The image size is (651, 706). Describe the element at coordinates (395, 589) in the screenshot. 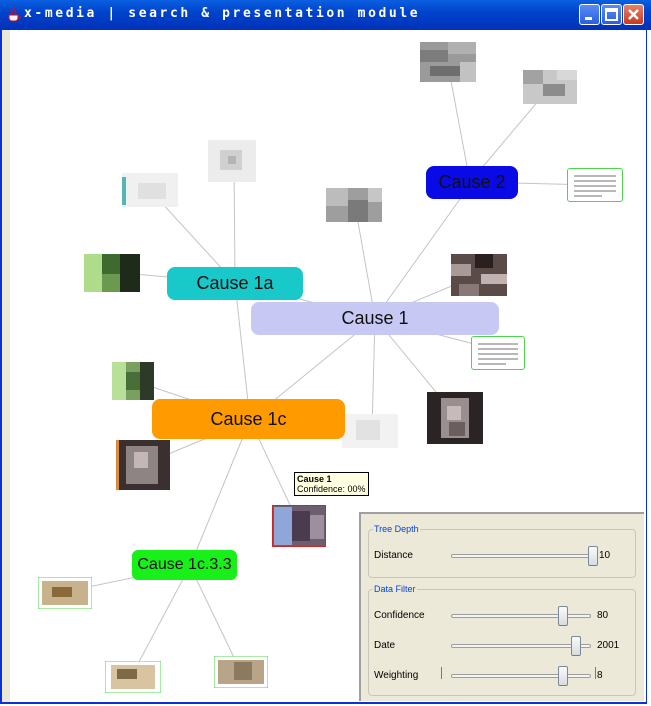

I see `data-filter-legend: Data Filter` at that location.